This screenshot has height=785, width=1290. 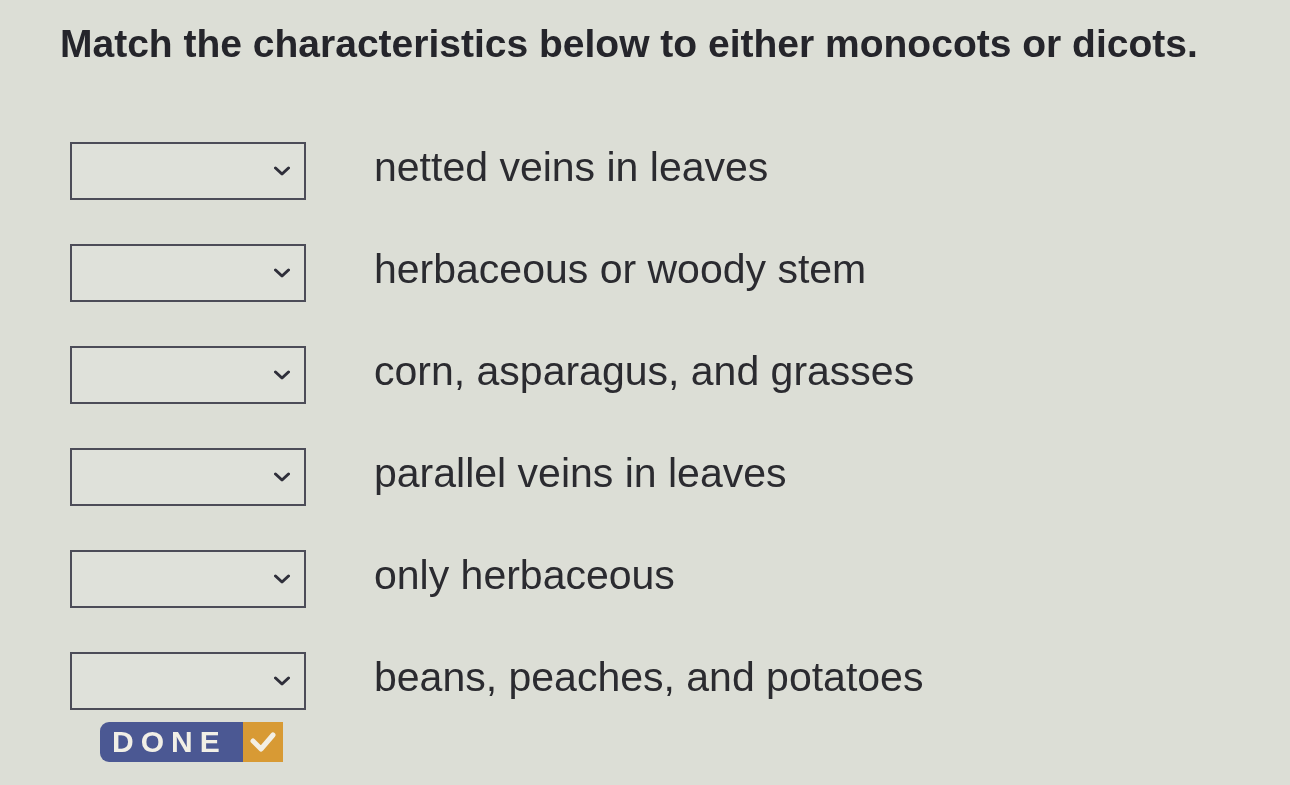 I want to click on checkmark-icon, so click(x=262, y=742).